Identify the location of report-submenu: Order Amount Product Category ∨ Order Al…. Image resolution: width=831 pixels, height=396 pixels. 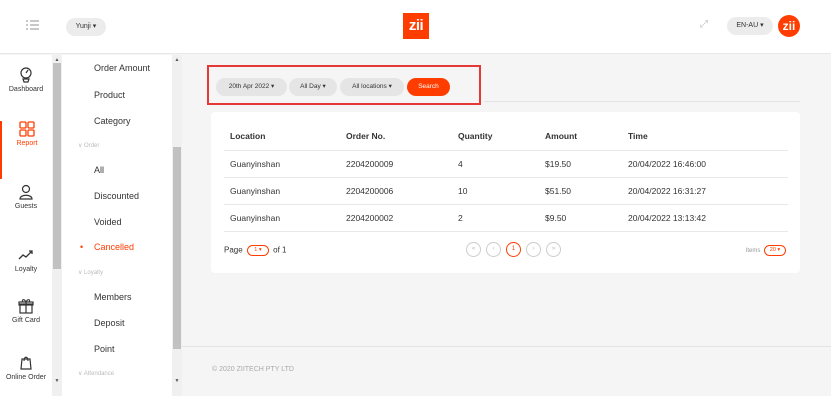
(117, 225).